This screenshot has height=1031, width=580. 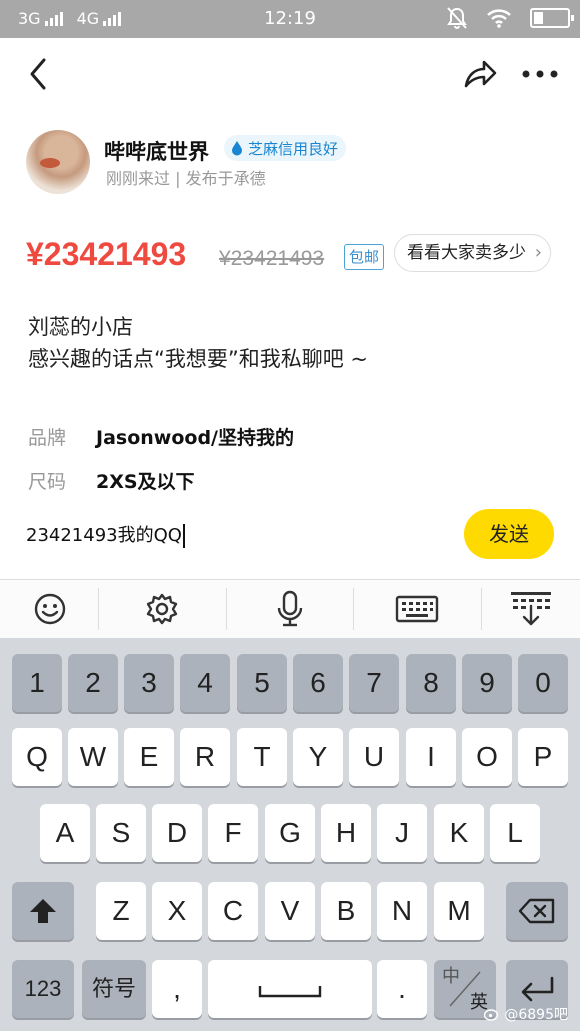 I want to click on attribute-value: Jasonwood/坚持我的, so click(x=195, y=438).